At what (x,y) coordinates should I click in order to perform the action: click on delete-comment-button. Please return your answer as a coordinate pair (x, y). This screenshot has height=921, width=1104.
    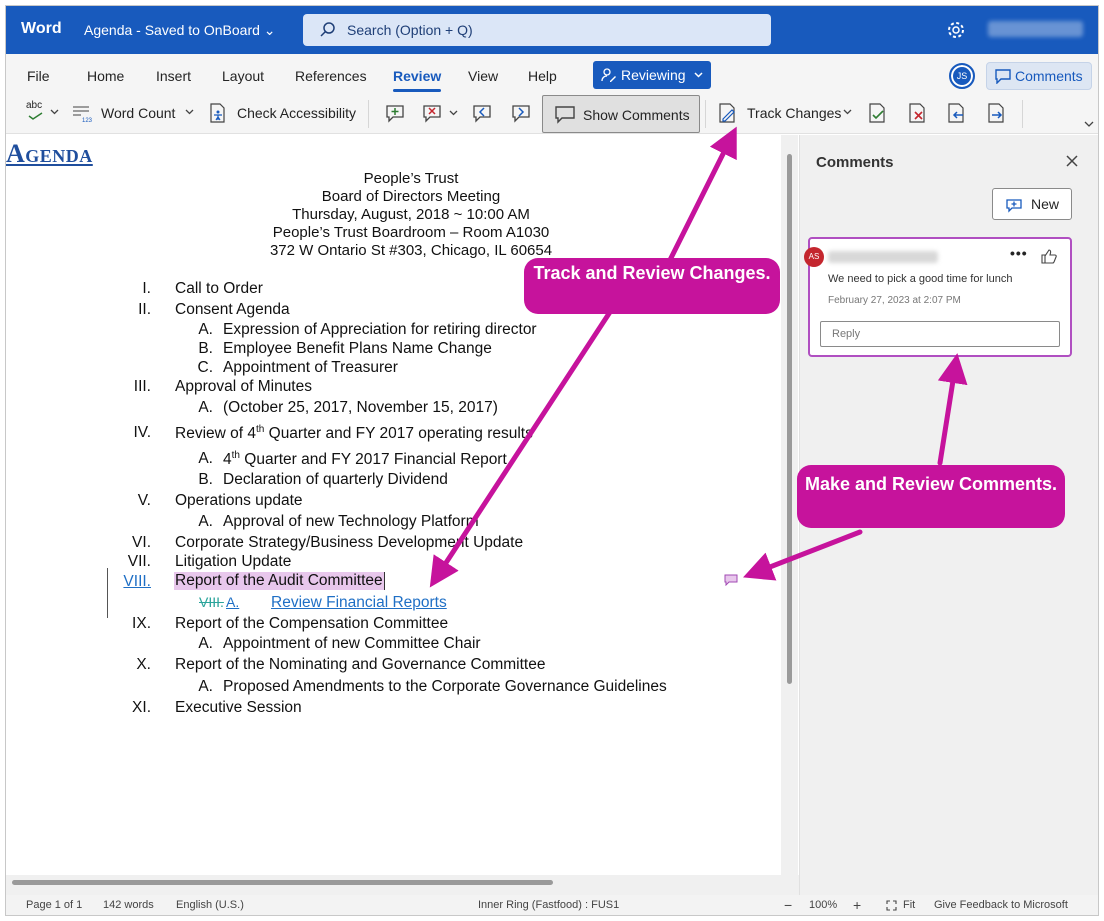
    Looking at the image, I should click on (441, 113).